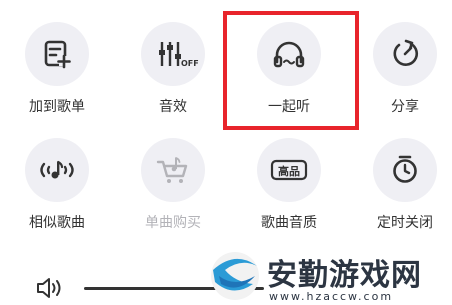 This screenshot has width=452, height=305. Describe the element at coordinates (57, 54) in the screenshot. I see `add-to-playlist-icon` at that location.